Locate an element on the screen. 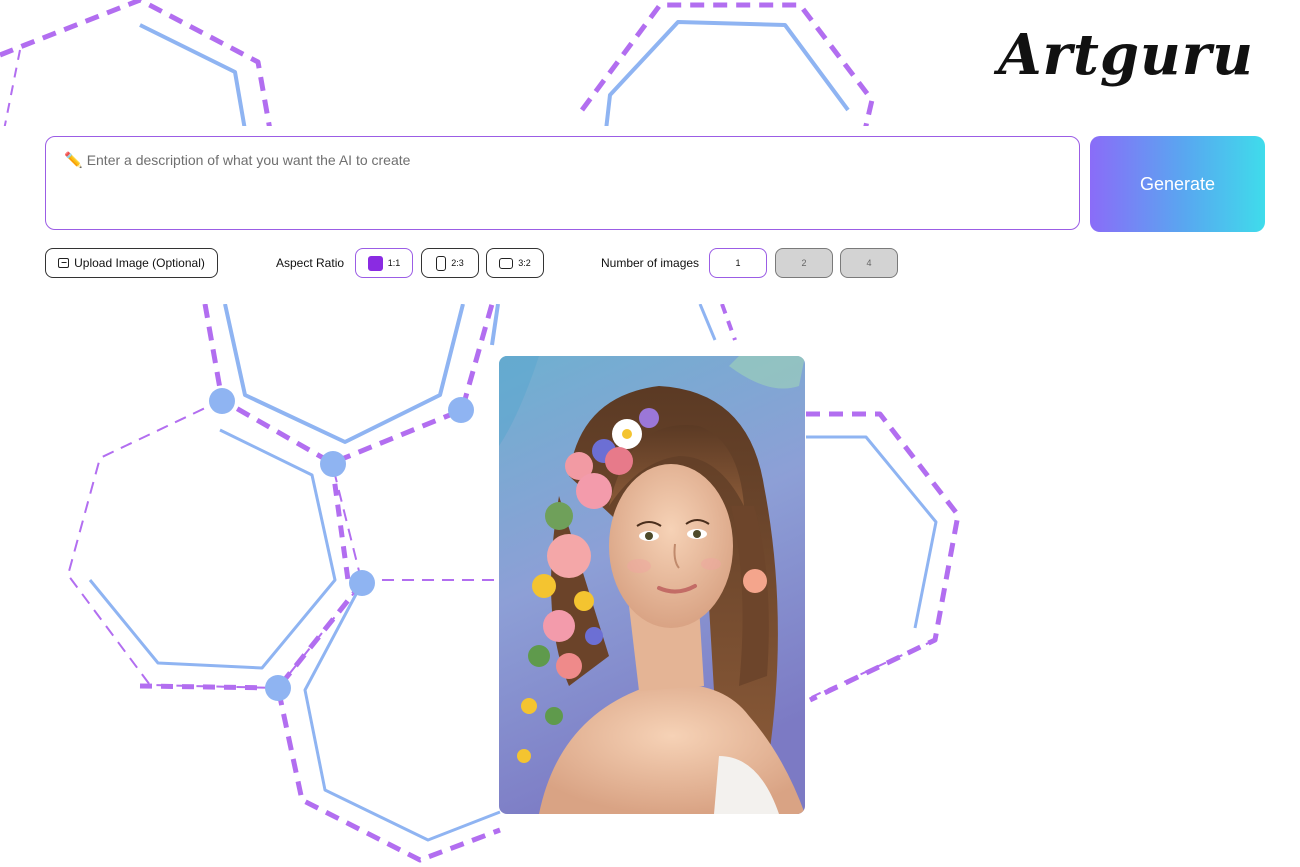 The height and width of the screenshot is (867, 1300). upload-image-button: Upload Image (Optional) is located at coordinates (131, 263).